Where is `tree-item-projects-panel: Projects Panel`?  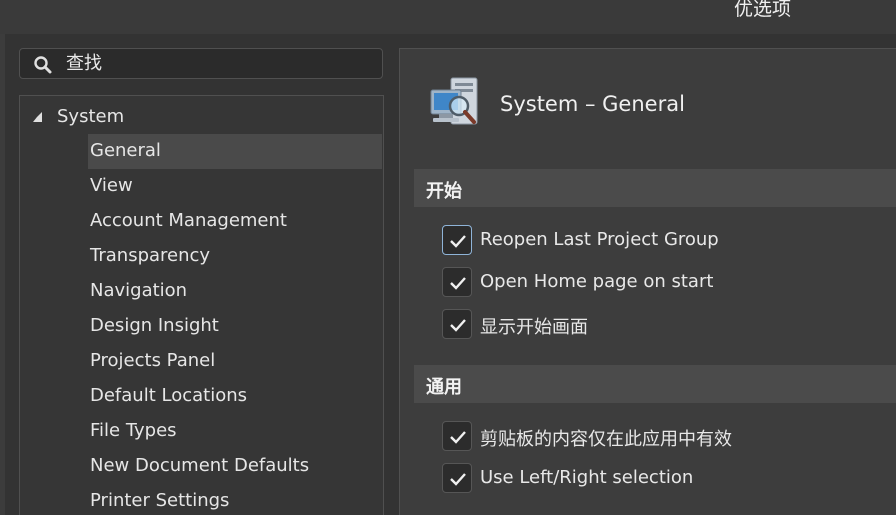 tree-item-projects-panel: Projects Panel is located at coordinates (235, 361).